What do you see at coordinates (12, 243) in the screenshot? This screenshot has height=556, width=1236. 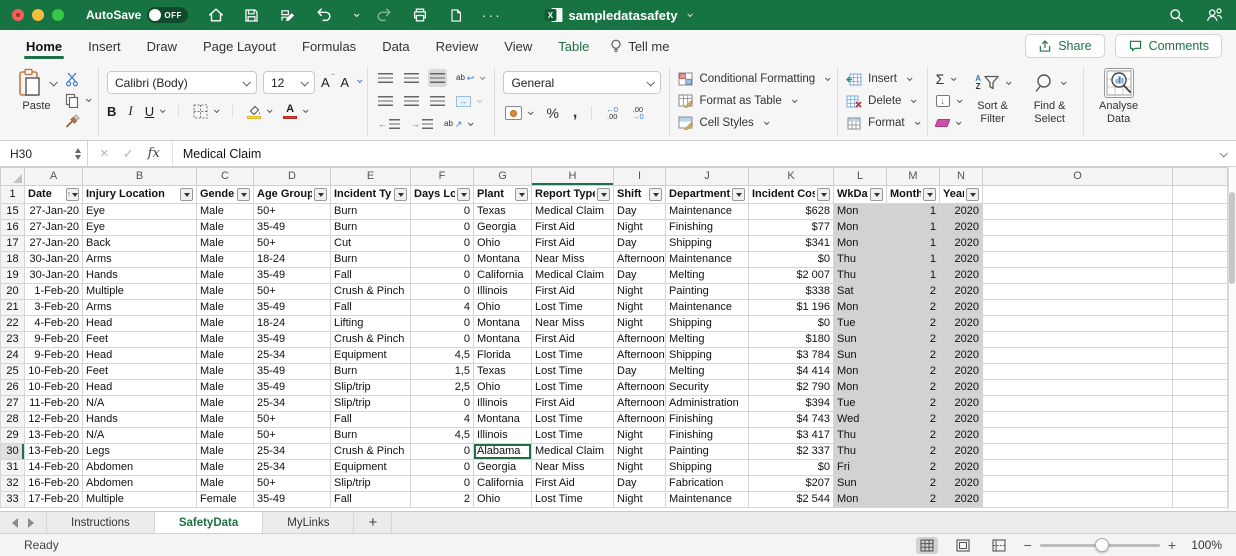 I see `row-number: 17` at bounding box center [12, 243].